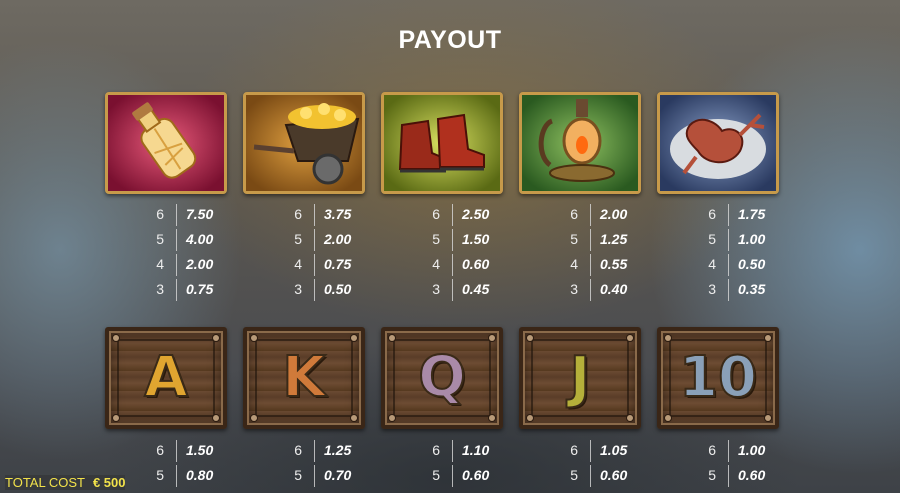 The image size is (900, 493). Describe the element at coordinates (476, 289) in the screenshot. I see `pay-value: 0.45` at that location.